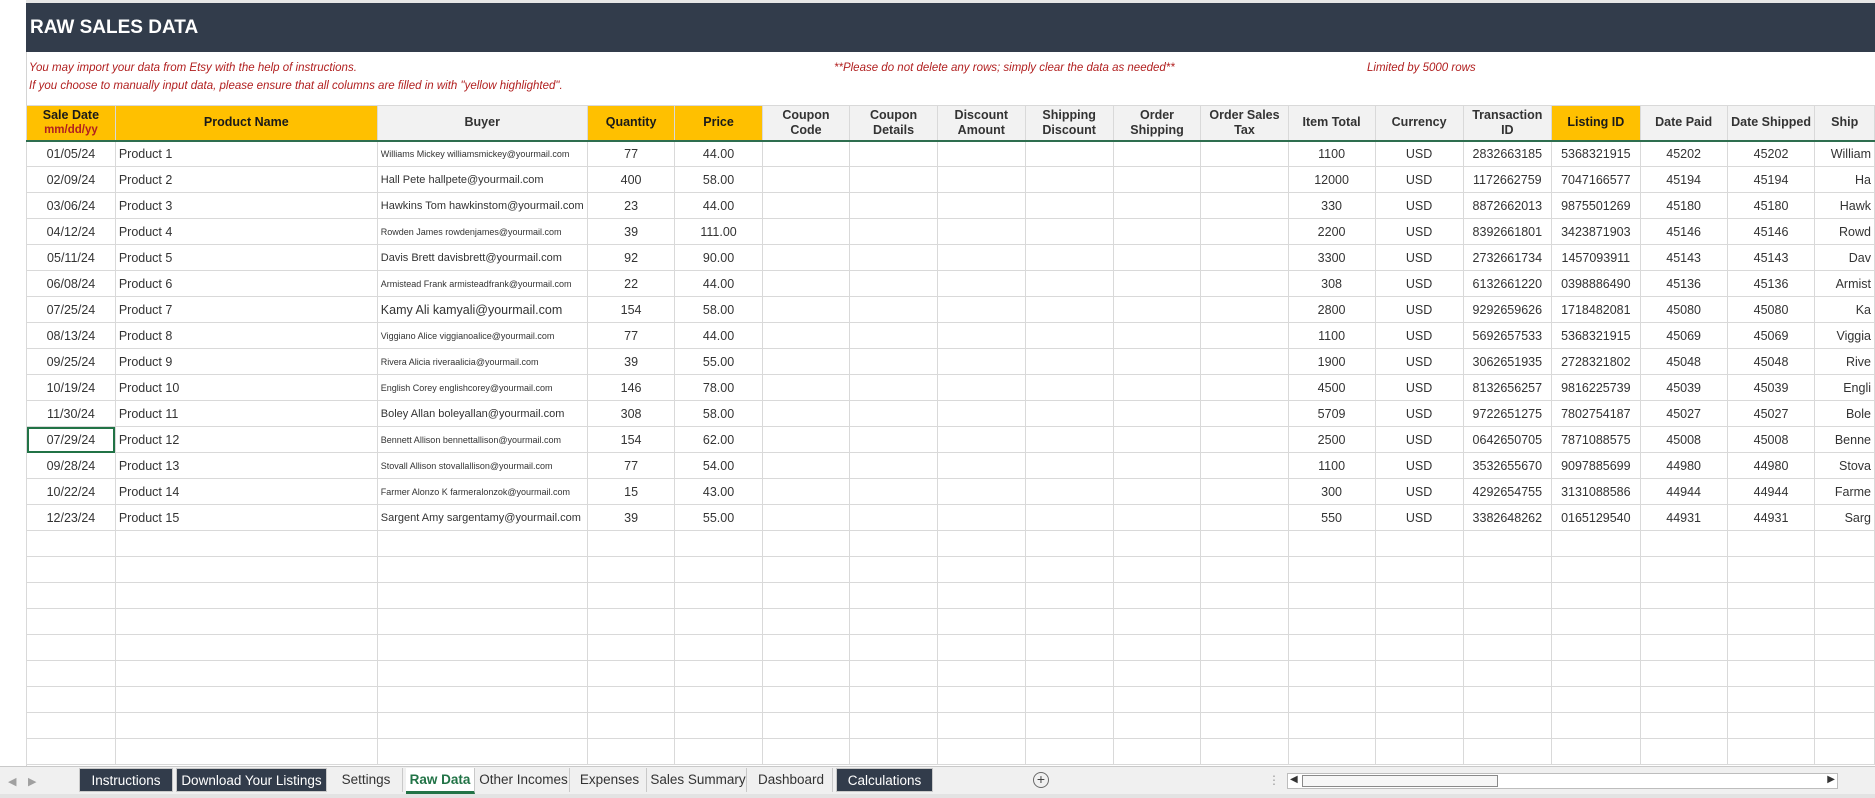  Describe the element at coordinates (246, 335) in the screenshot. I see `cell-product: Product 8` at that location.